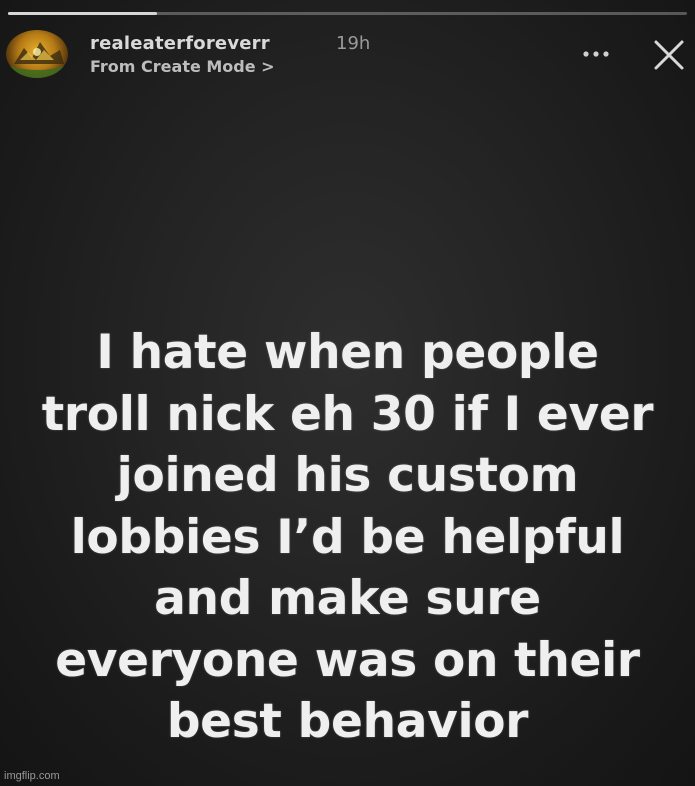 The width and height of the screenshot is (695, 786). What do you see at coordinates (182, 66) in the screenshot?
I see `create-mode-link: From Create Mode >` at bounding box center [182, 66].